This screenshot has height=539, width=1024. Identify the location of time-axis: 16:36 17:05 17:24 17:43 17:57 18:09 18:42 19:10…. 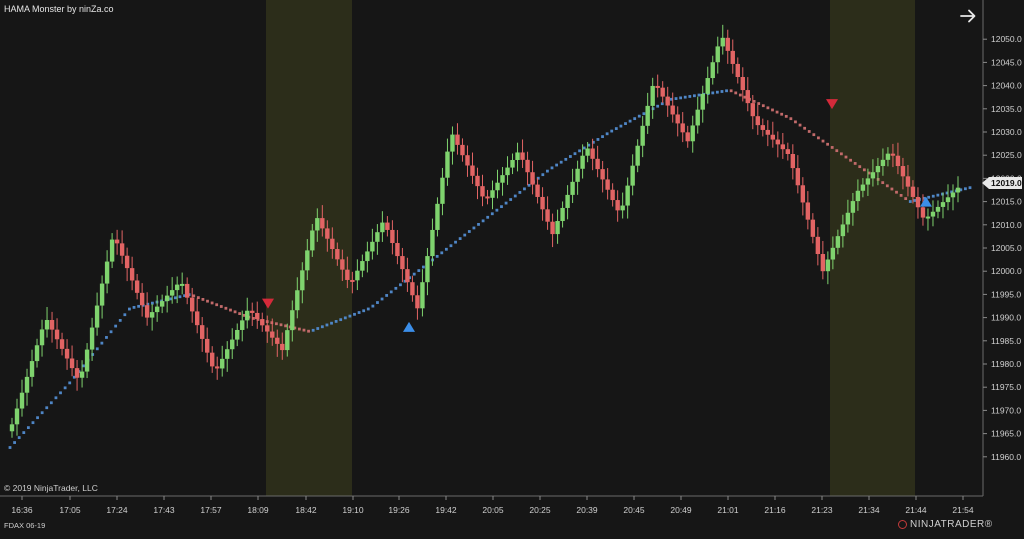
(491, 505).